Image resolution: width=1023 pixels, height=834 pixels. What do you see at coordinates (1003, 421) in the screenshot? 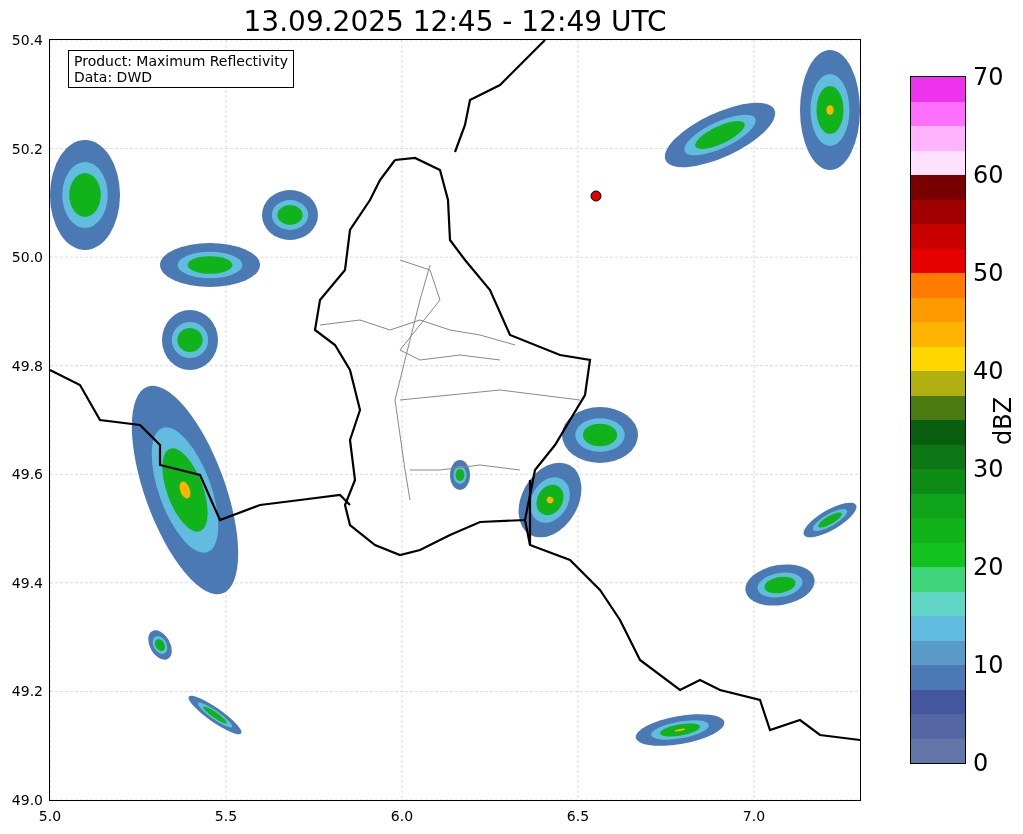
I see `colorbar-label: dBZ` at bounding box center [1003, 421].